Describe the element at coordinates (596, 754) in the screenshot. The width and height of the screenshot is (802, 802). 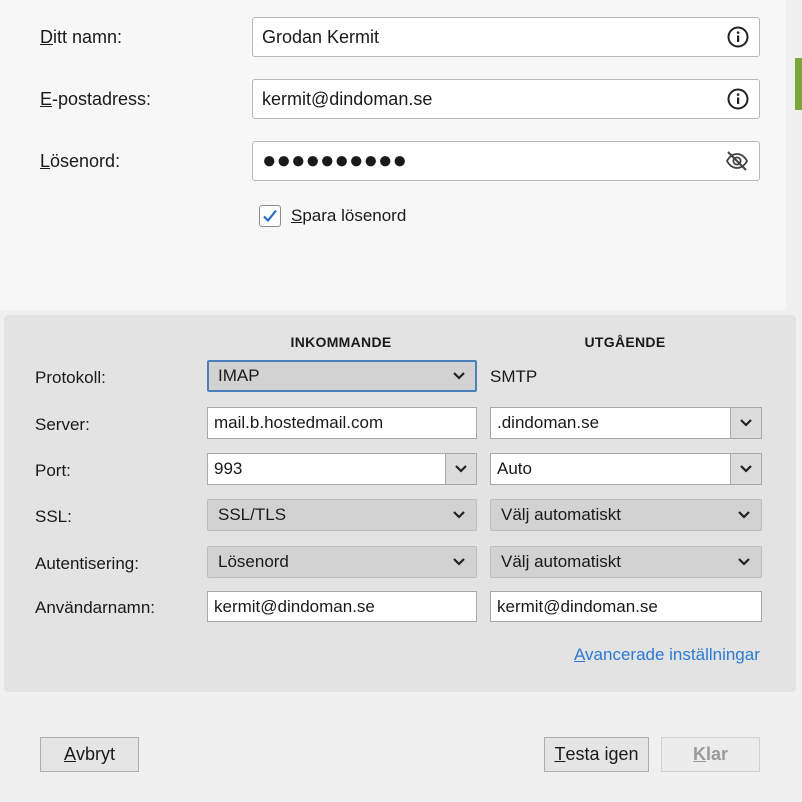
I see `retest-button: Testa igen` at that location.